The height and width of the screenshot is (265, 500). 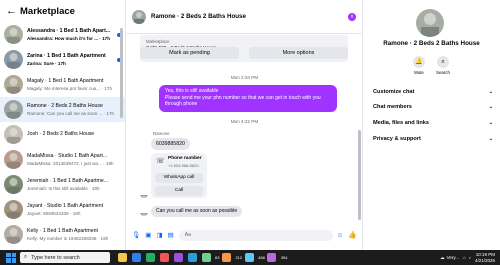 I want to click on system-tray: ☁ Very... ⌂ ♪ 10:19 PM 4/21/2026, so click(x=470, y=257).